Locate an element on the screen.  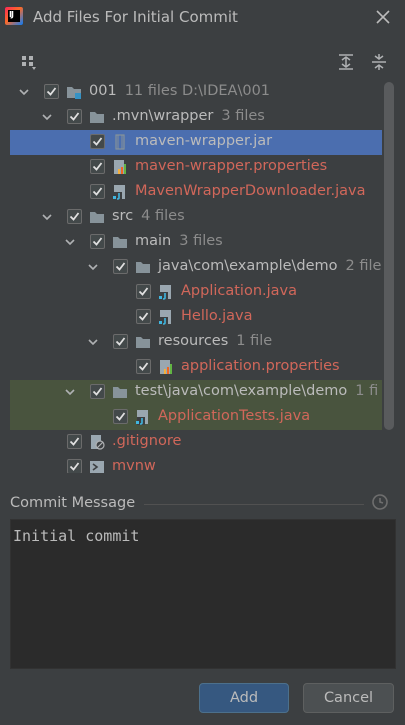
tree-row: MavenWrapperDownloader.java is located at coordinates (196, 192).